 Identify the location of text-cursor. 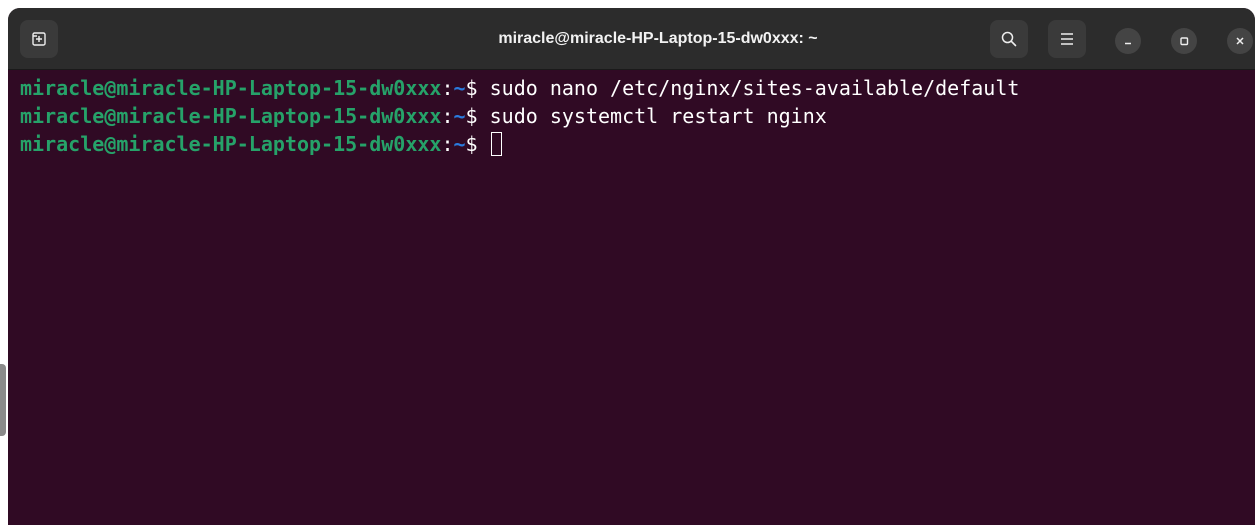
(496, 144).